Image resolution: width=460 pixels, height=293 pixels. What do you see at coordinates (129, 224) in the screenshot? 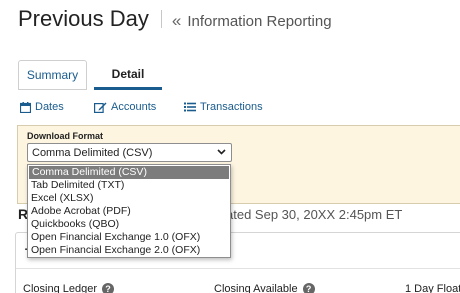
I see `option-qbo: Quickbooks (QBO)` at bounding box center [129, 224].